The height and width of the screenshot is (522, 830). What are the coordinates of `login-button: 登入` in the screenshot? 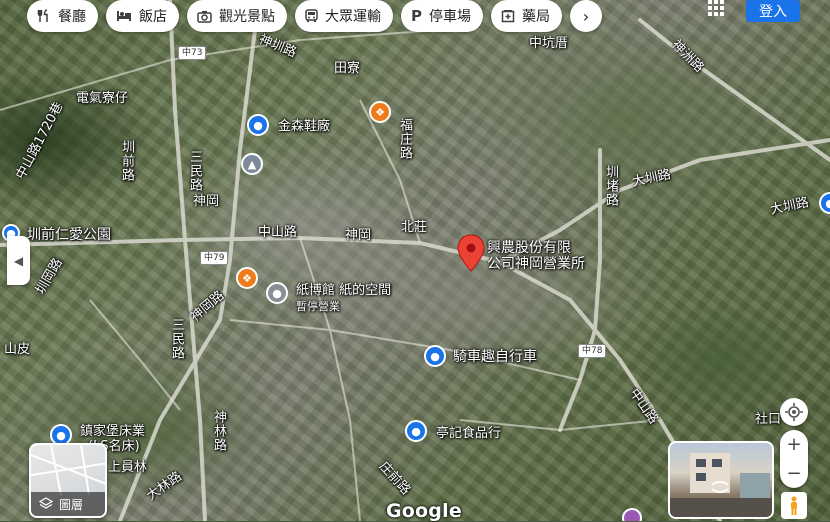 It's located at (773, 11).